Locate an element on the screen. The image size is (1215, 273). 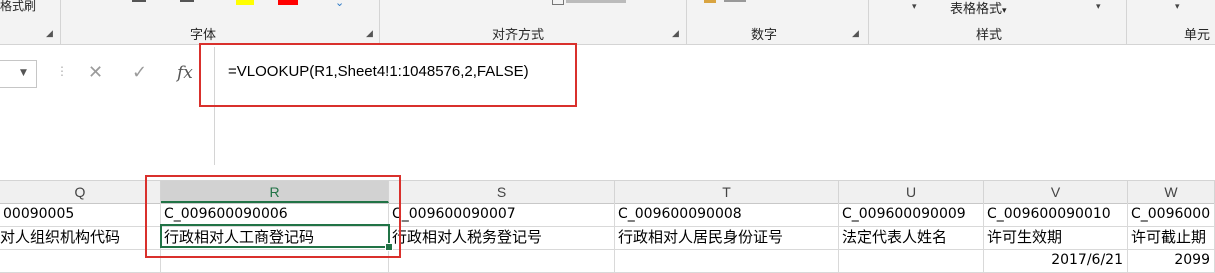
cell-w1: C_0096000 is located at coordinates (1171, 214).